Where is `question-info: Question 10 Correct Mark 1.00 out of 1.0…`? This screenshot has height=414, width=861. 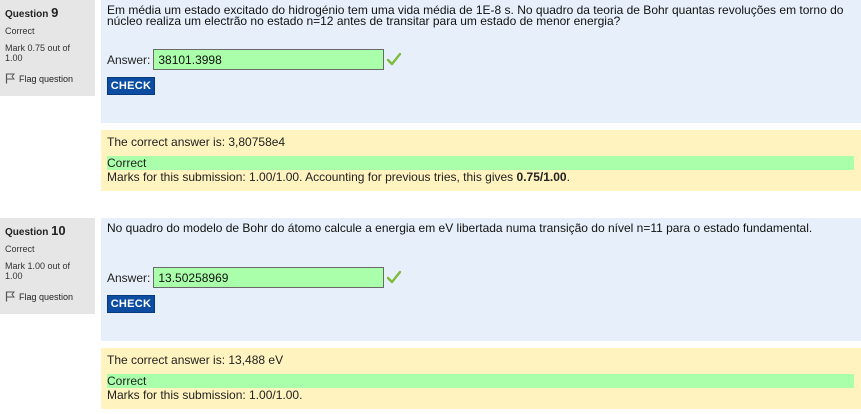
question-info: Question 10 Correct Mark 1.00 out of 1.0… is located at coordinates (47, 266).